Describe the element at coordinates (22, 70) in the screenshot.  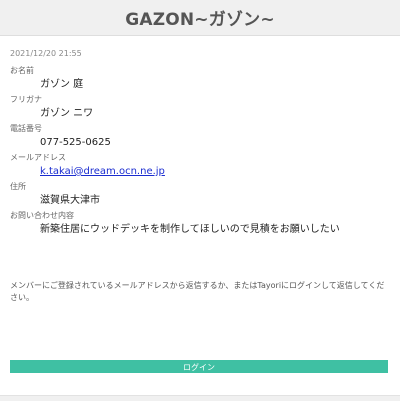
I see `name-label: お名前` at that location.